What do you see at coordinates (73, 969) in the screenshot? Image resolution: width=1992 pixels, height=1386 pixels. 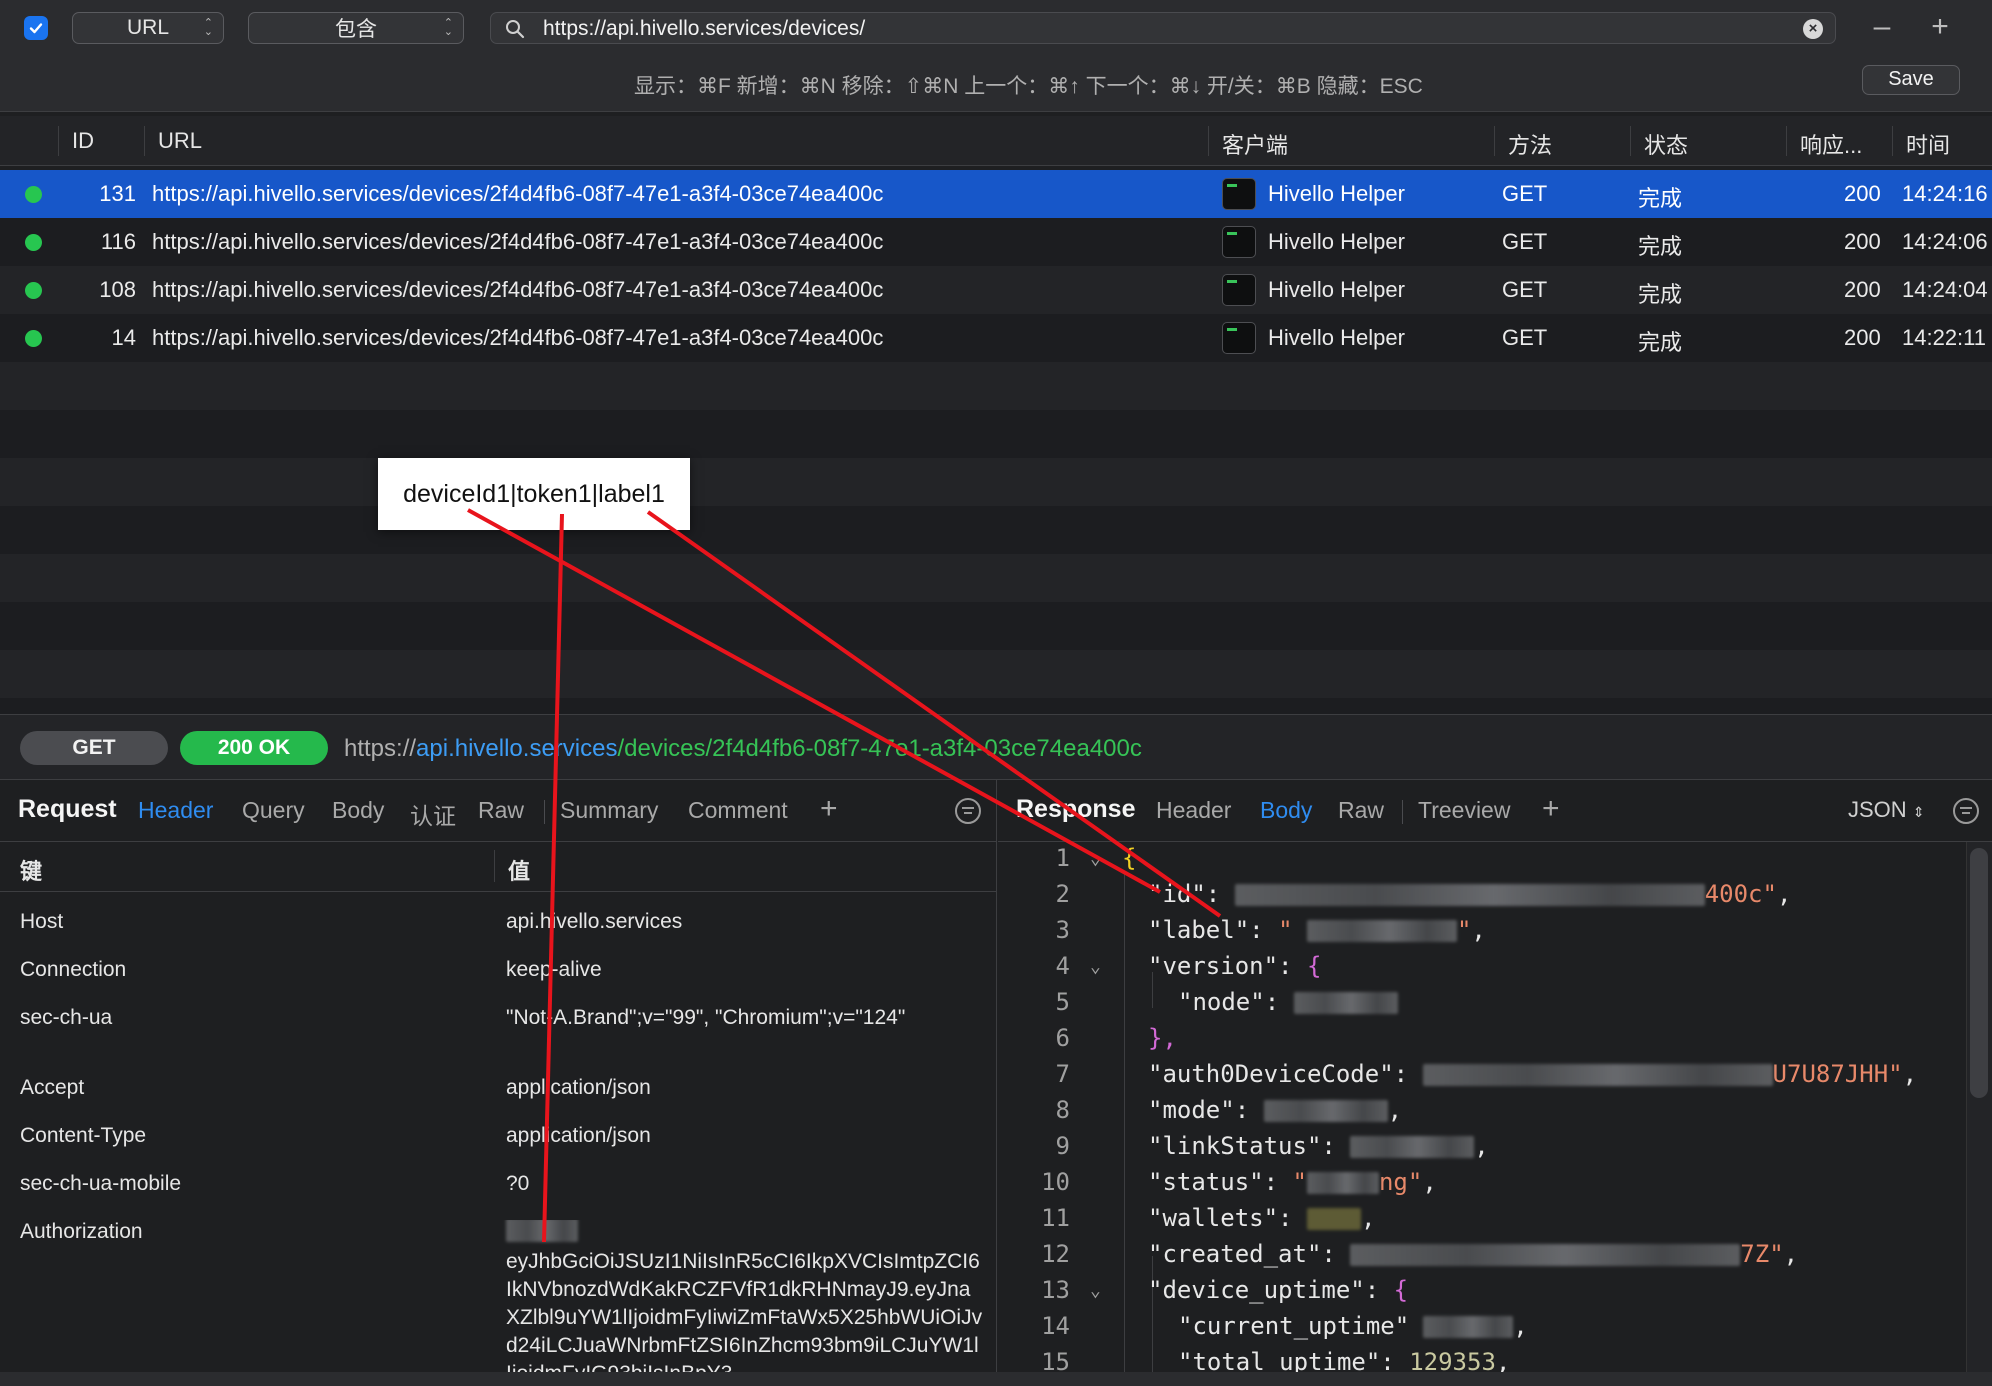 I see `header-key: Connection` at bounding box center [73, 969].